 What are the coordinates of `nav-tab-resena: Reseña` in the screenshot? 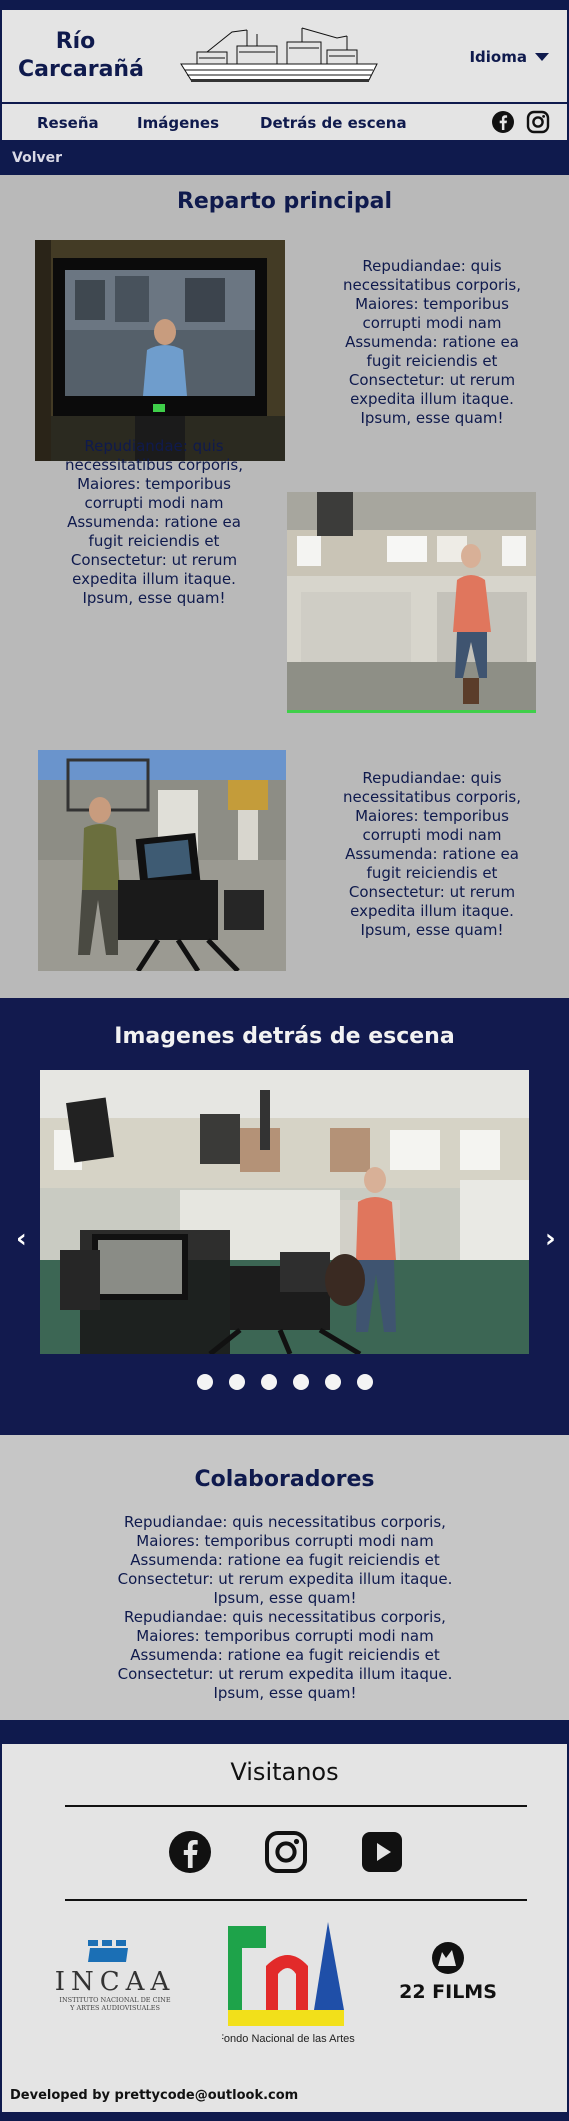 It's located at (68, 123).